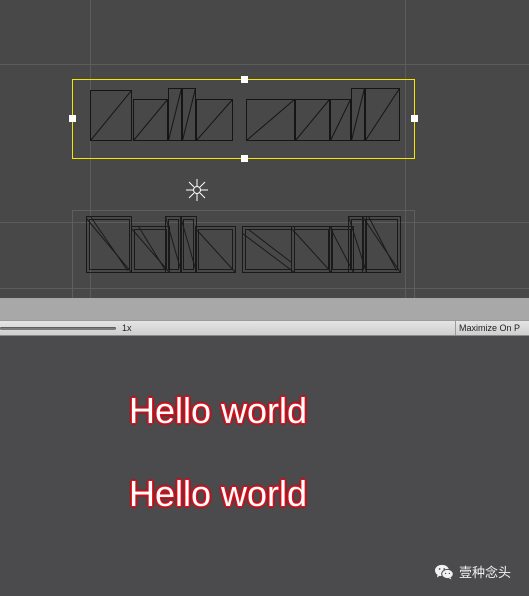  What do you see at coordinates (218, 493) in the screenshot?
I see `hello-world-text-2: Hello world` at bounding box center [218, 493].